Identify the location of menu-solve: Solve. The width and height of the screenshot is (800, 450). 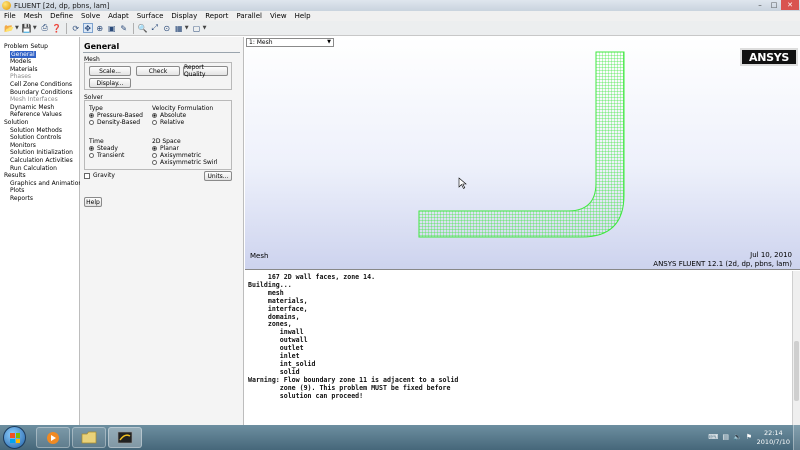
(90, 16).